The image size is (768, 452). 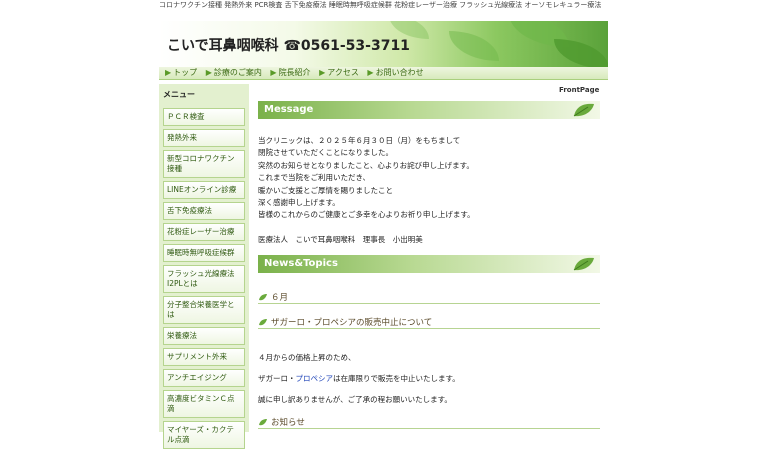 I want to click on sidebar-item-vaccine: 新型コロナワクチン接種, so click(x=204, y=164).